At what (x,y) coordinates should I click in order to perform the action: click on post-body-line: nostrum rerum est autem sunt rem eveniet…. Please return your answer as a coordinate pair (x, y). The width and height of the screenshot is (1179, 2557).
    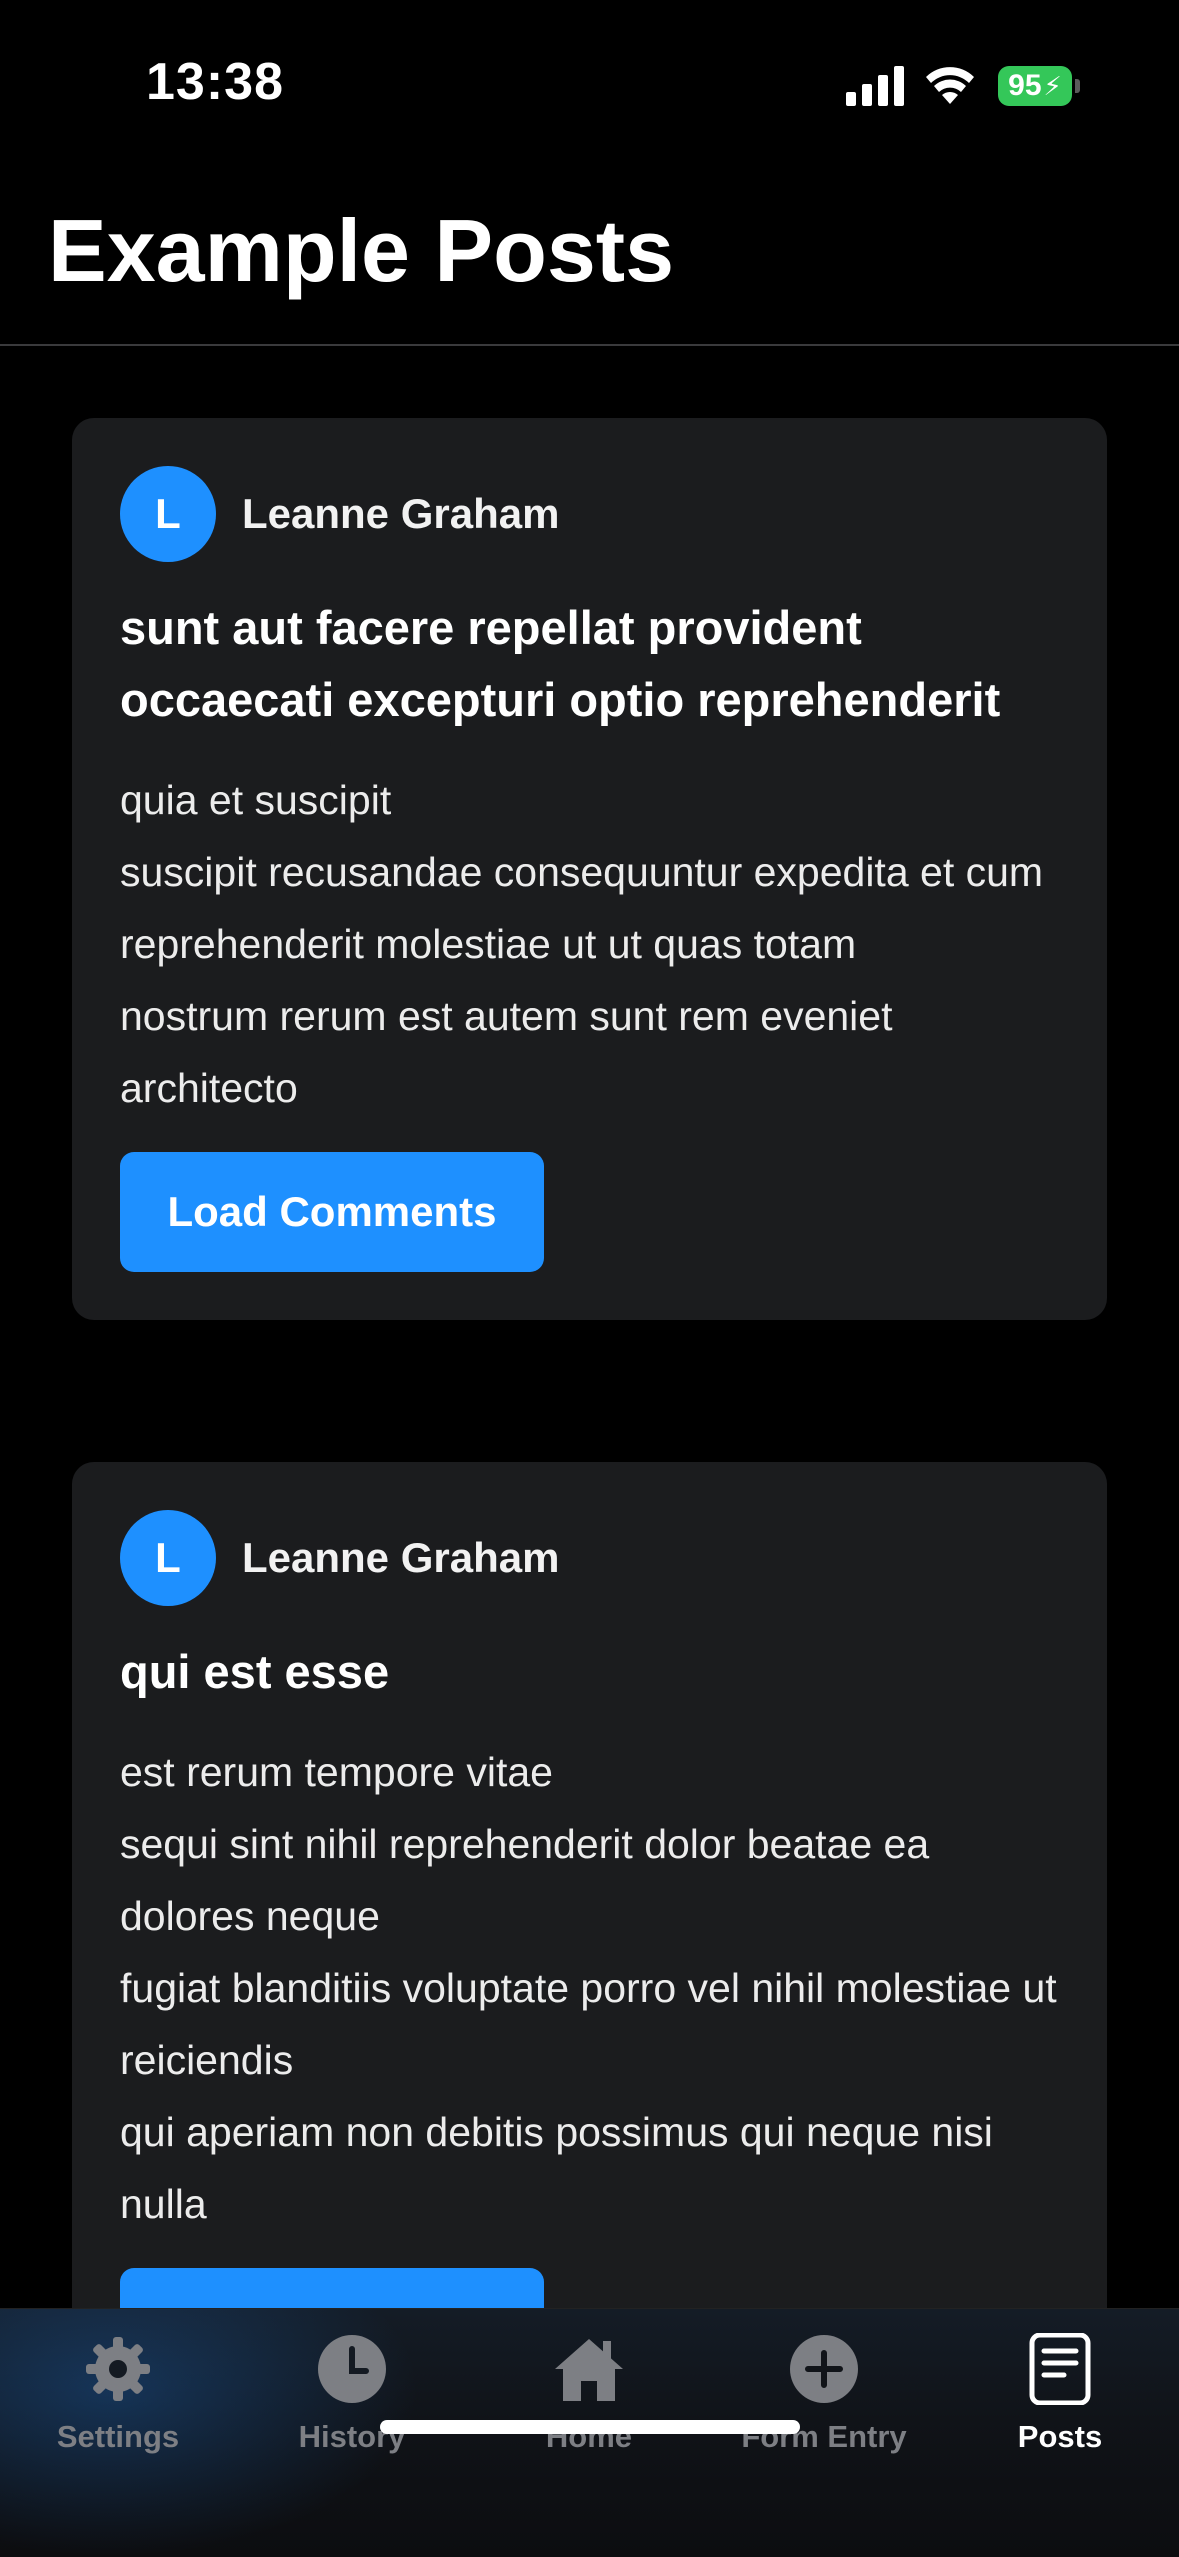
    Looking at the image, I should click on (506, 1052).